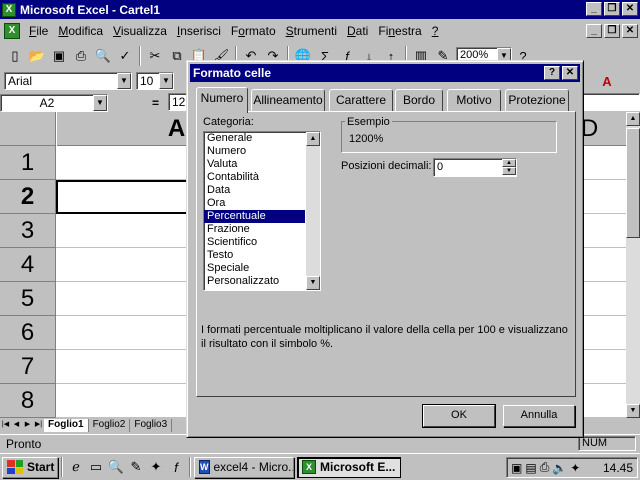  What do you see at coordinates (594, 31) in the screenshot?
I see `doc-minimize-button: _` at bounding box center [594, 31].